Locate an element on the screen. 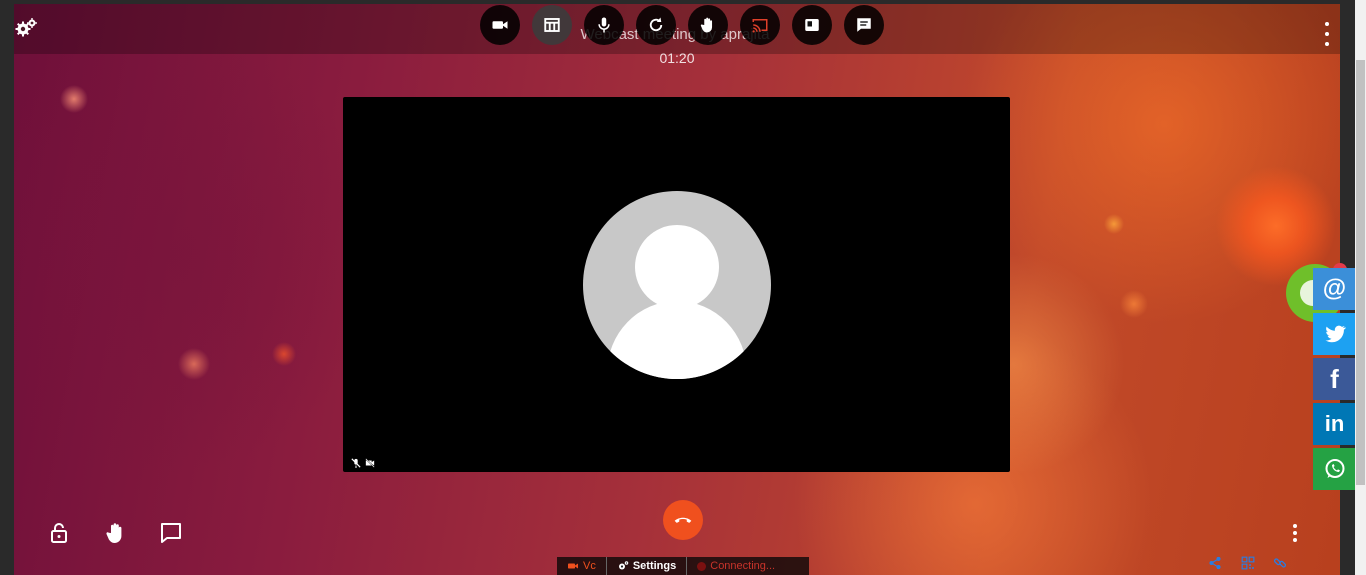  qr-code-button is located at coordinates (1248, 563).